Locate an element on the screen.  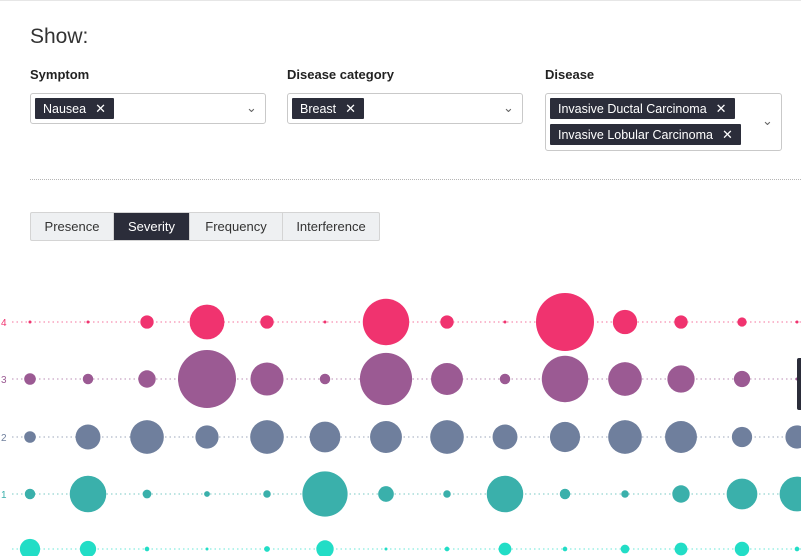
tab-severity: Severity is located at coordinates (152, 226).